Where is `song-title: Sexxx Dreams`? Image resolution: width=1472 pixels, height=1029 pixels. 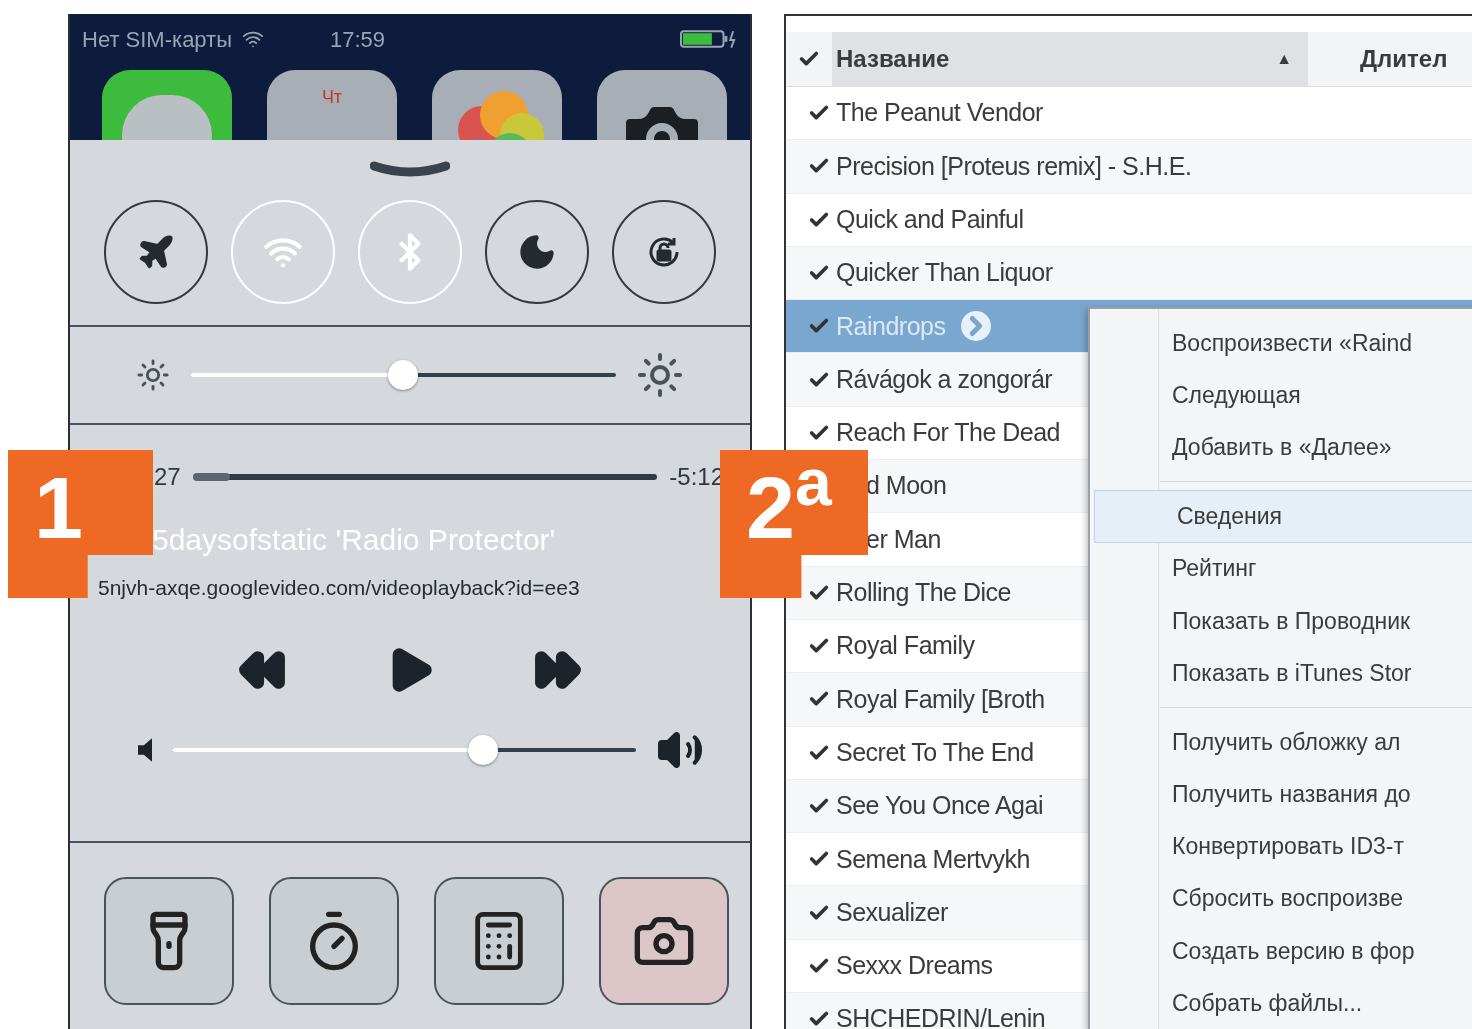
song-title: Sexxx Dreams is located at coordinates (914, 966).